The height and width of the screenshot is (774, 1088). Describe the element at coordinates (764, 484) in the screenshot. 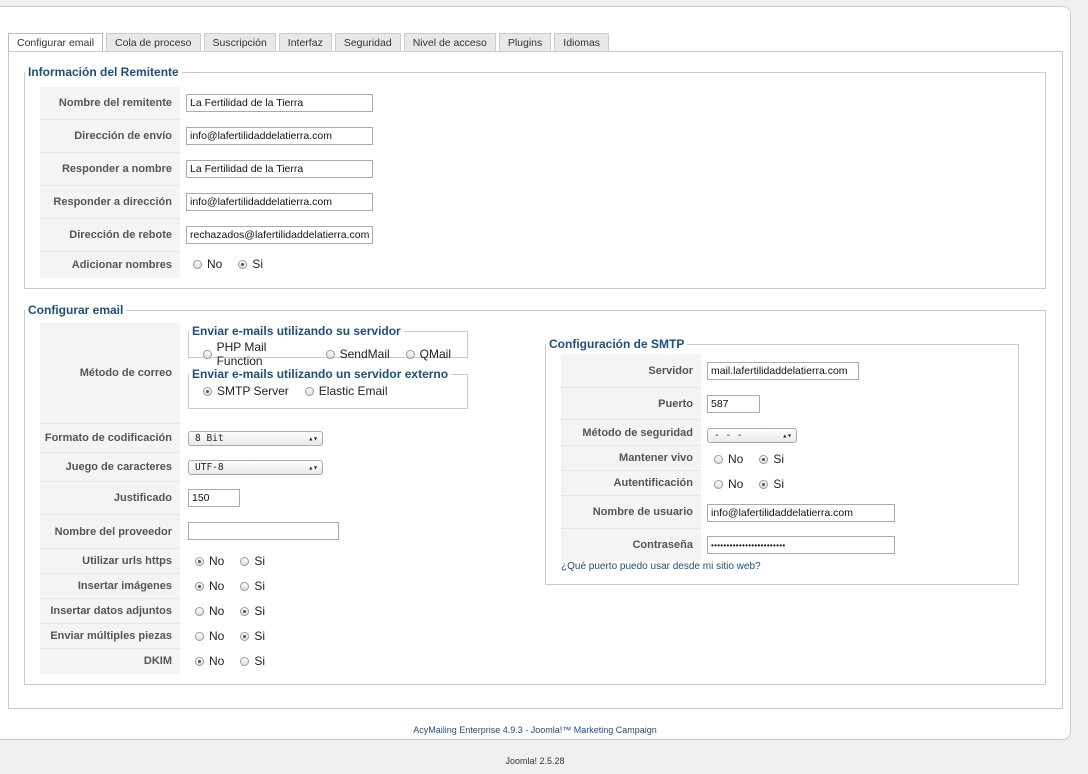

I see `auth-yes-radio` at that location.